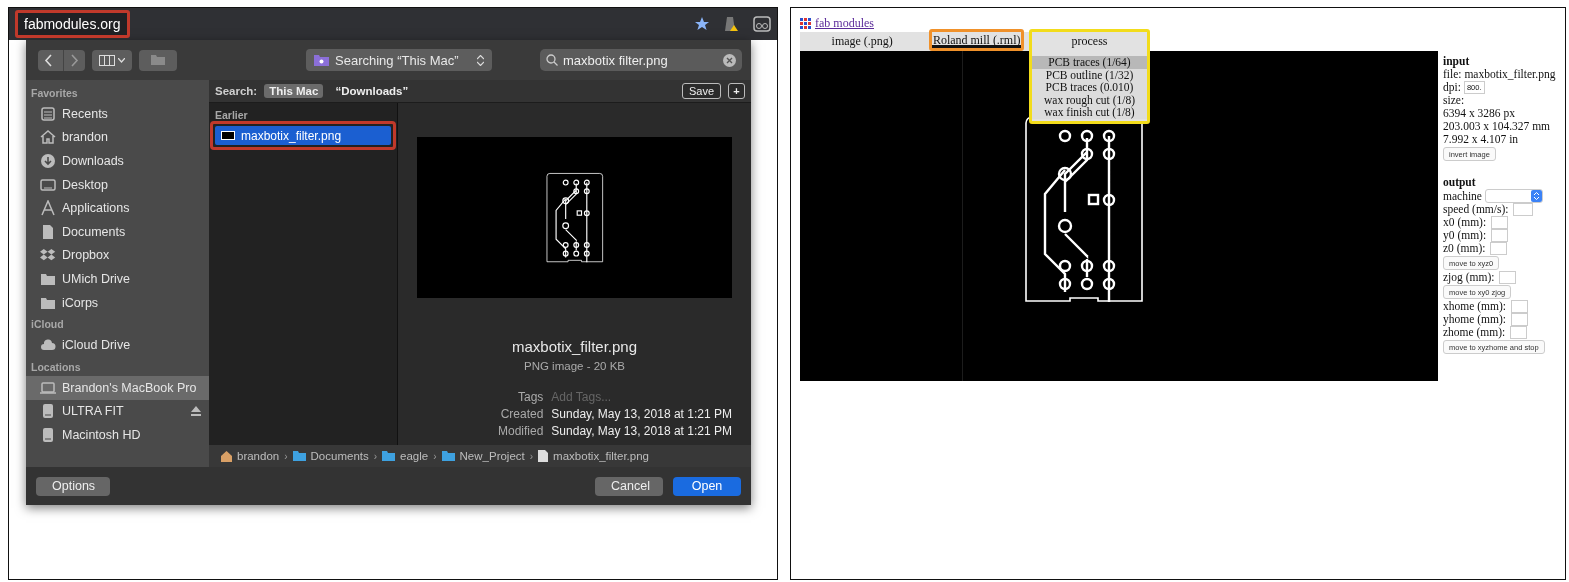 The image size is (1569, 582). Describe the element at coordinates (844, 23) in the screenshot. I see `home-link: fab modules` at that location.